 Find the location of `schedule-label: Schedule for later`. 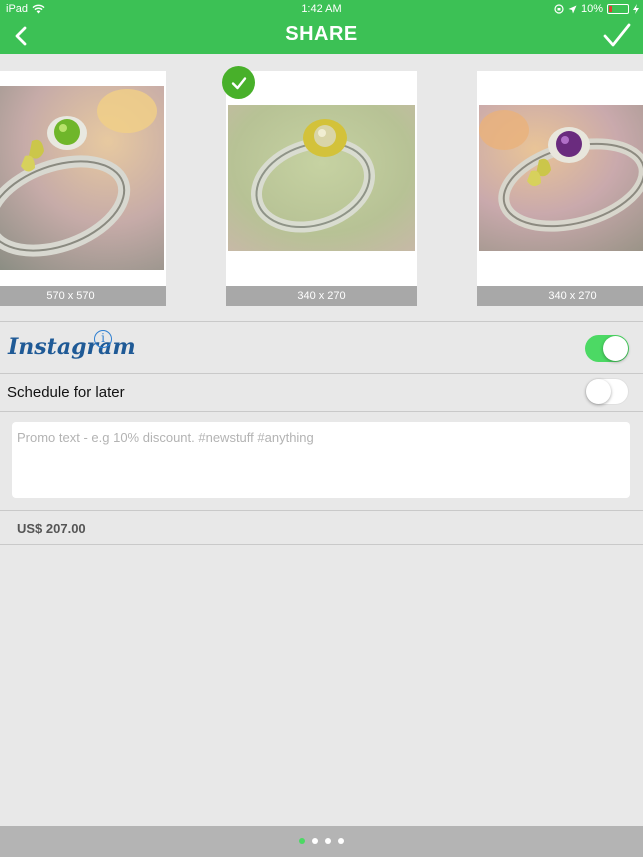

schedule-label: Schedule for later is located at coordinates (66, 392).